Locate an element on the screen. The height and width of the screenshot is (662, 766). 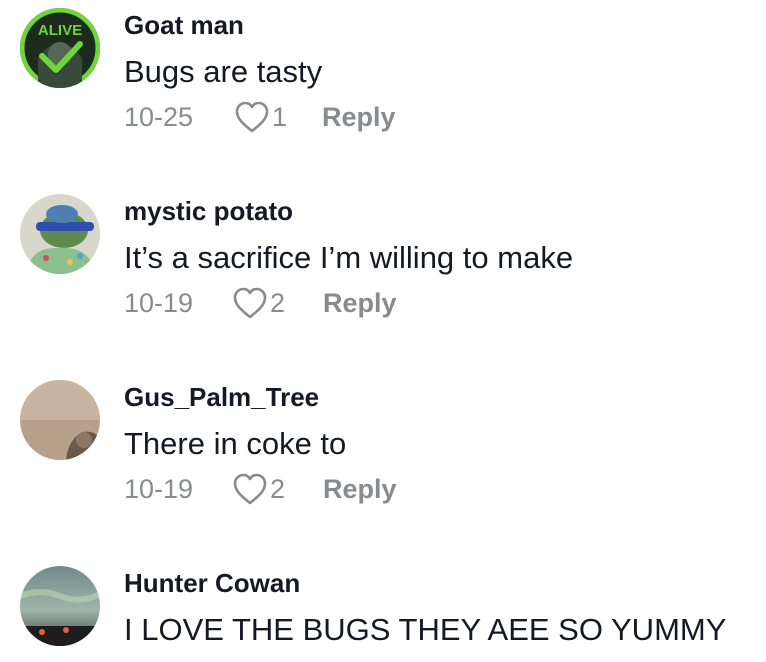
comment-username: Gus_Palm_Tree is located at coordinates (221, 397).